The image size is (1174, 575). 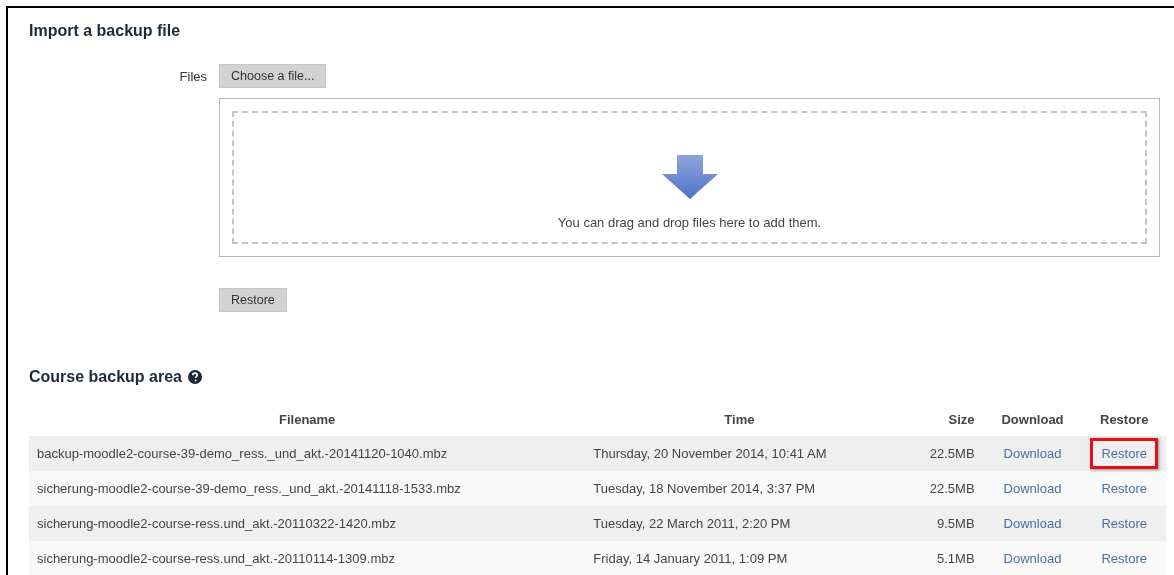 I want to click on column-header: Restore, so click(x=1124, y=424).